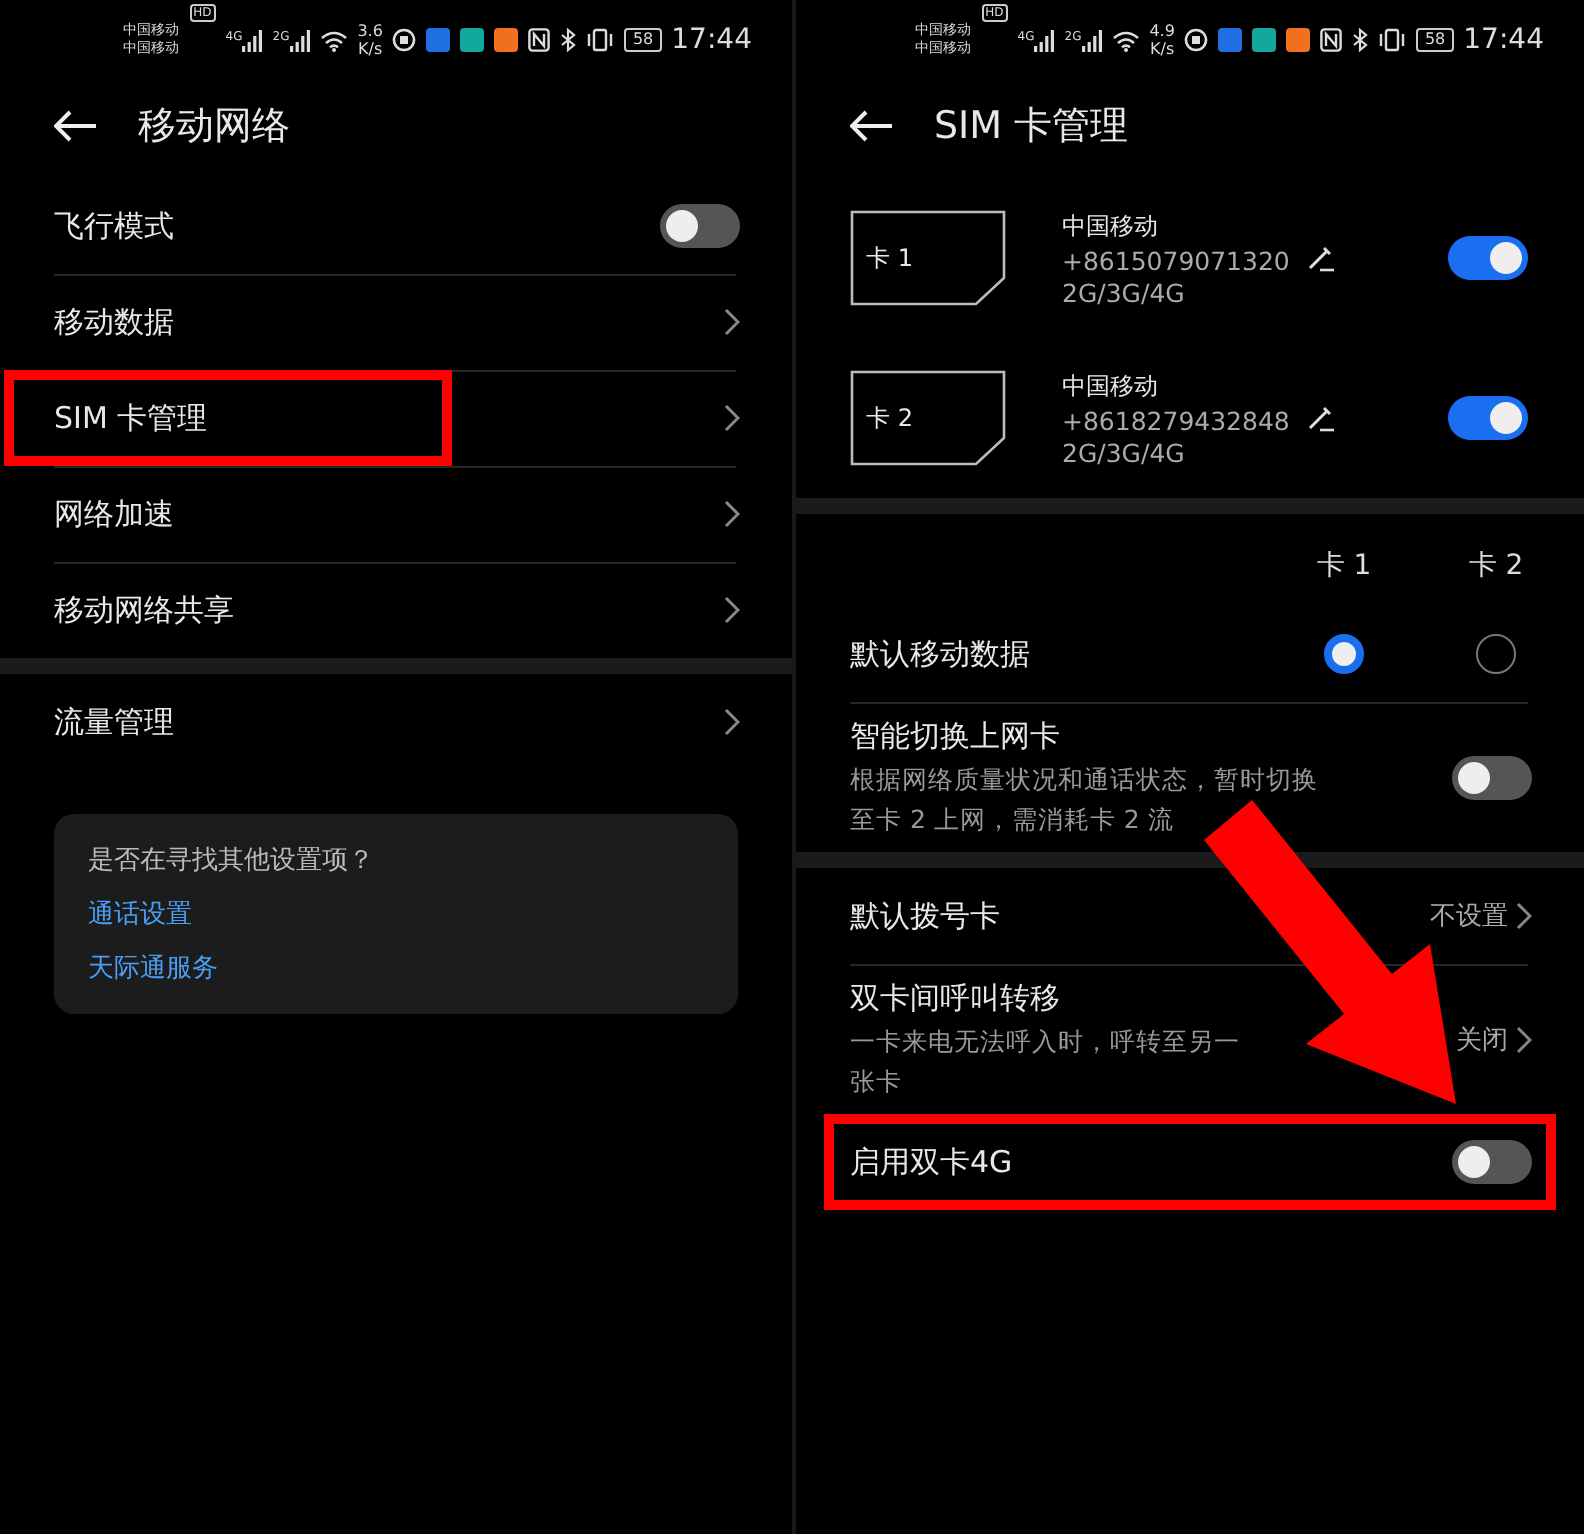 Image resolution: width=1584 pixels, height=1534 pixels. What do you see at coordinates (1496, 566) in the screenshot?
I see `column-header: 卡 2` at bounding box center [1496, 566].